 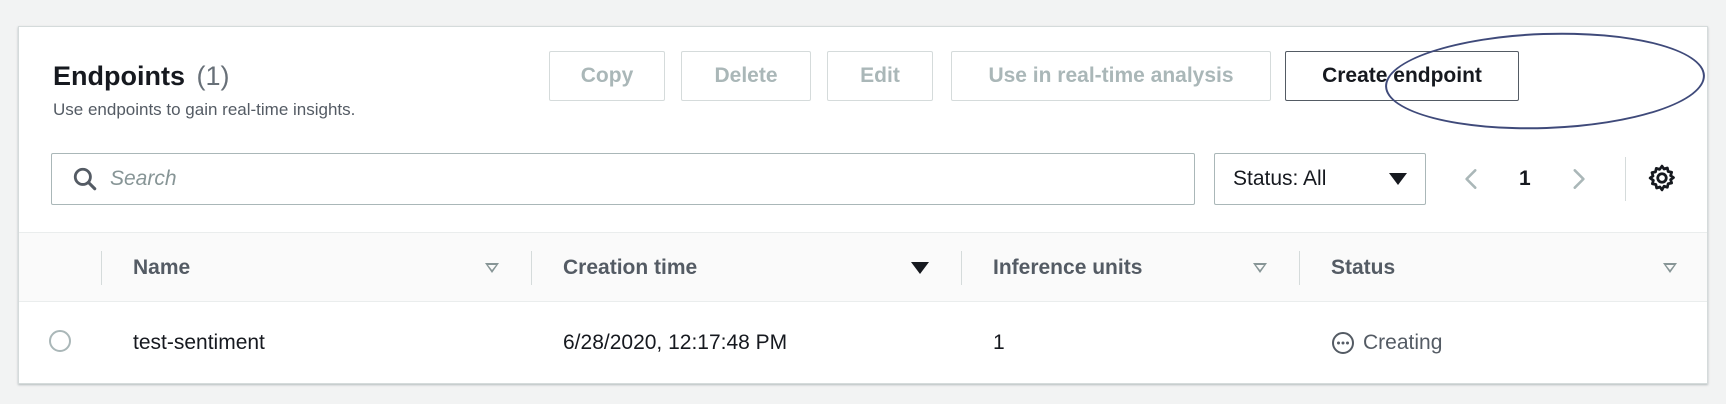 I want to click on column-label: Inference units, so click(x=1068, y=267).